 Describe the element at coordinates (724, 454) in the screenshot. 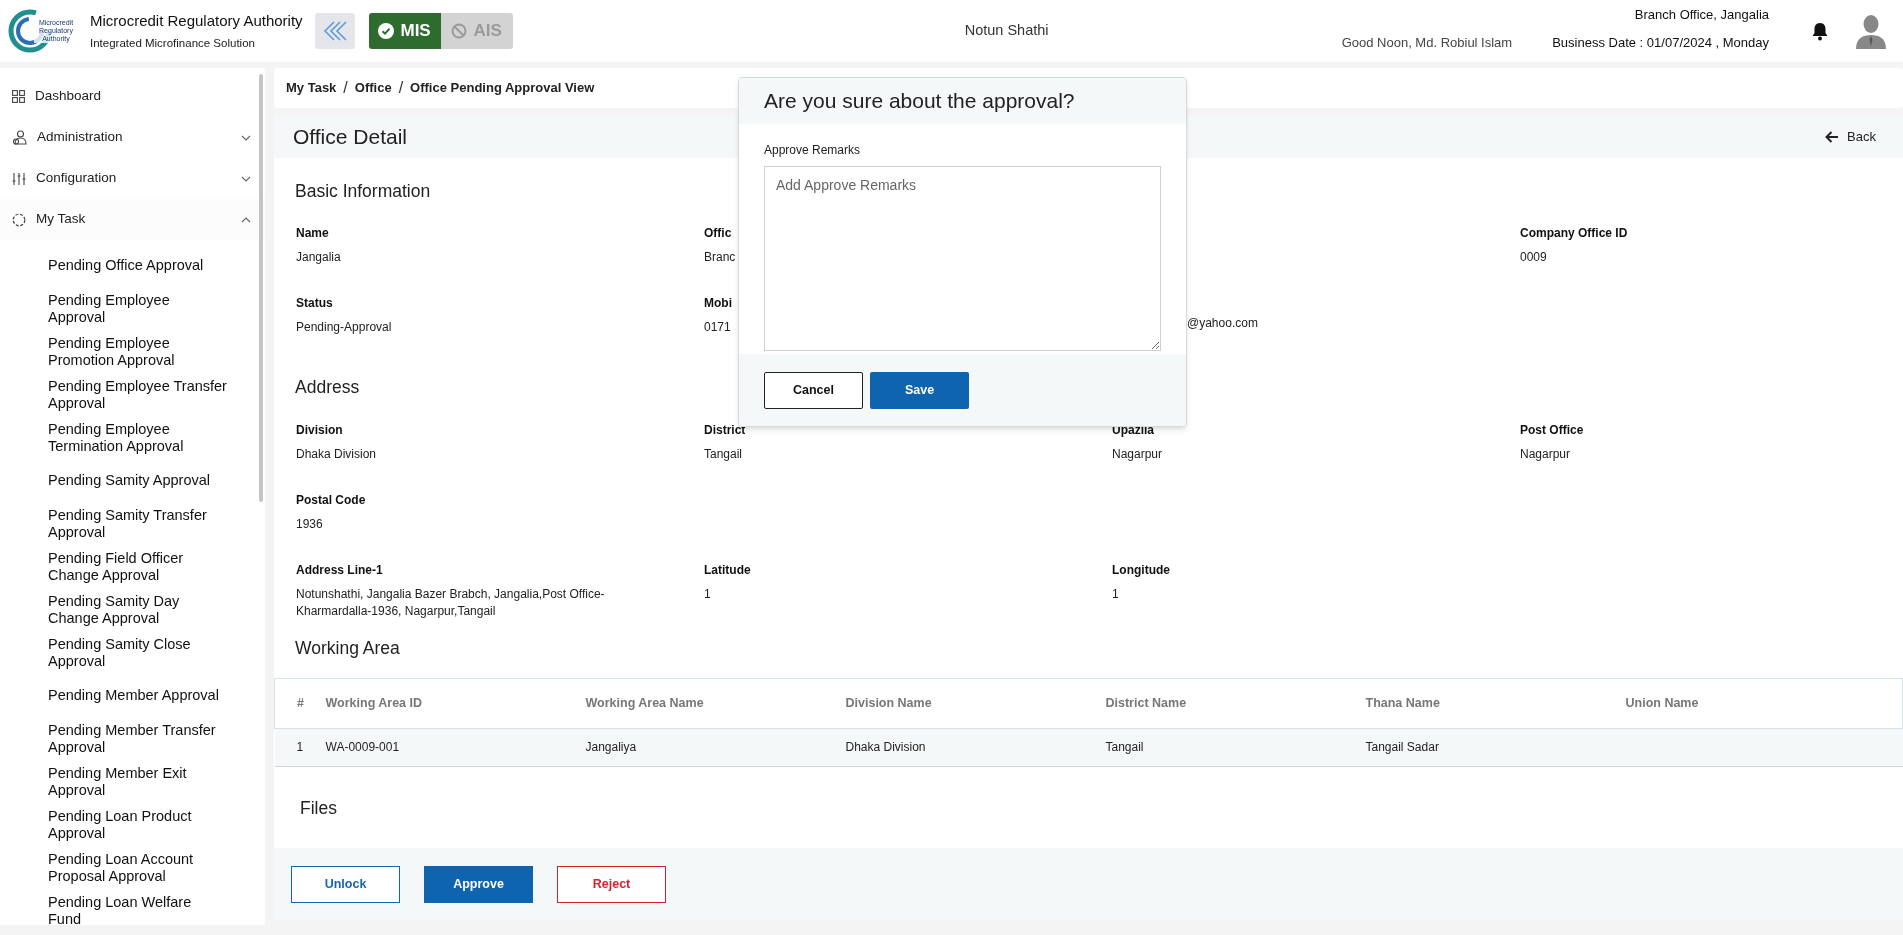

I see `field-value: Tangail` at that location.